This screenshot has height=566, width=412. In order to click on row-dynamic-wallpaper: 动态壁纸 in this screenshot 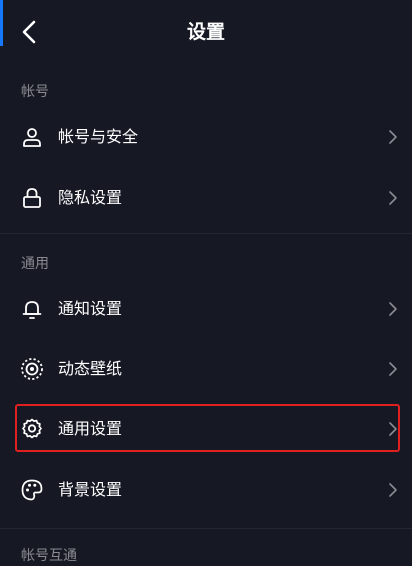, I will do `click(206, 369)`.